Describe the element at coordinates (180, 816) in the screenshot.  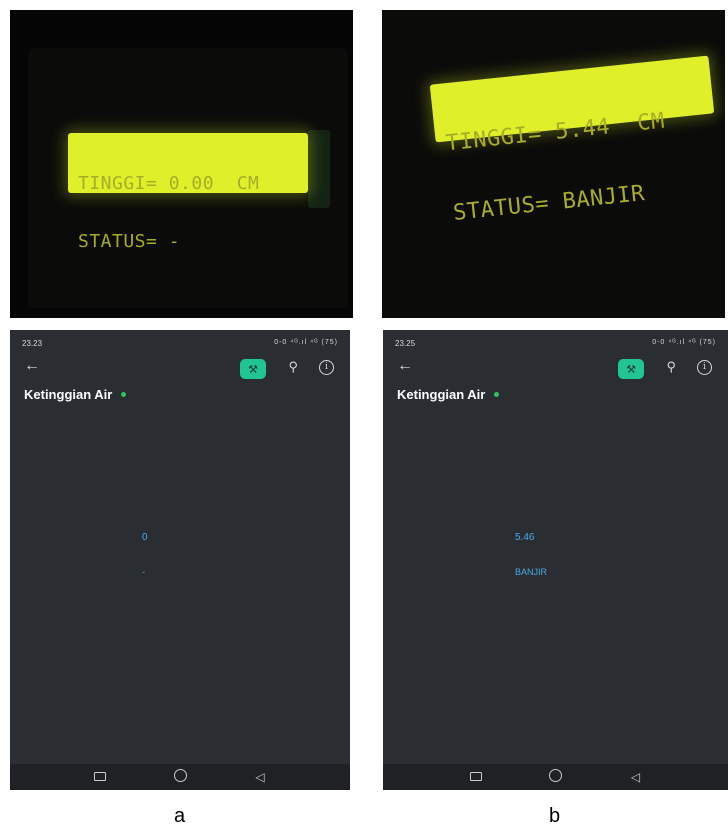
I see `figure-caption-a: a` at that location.